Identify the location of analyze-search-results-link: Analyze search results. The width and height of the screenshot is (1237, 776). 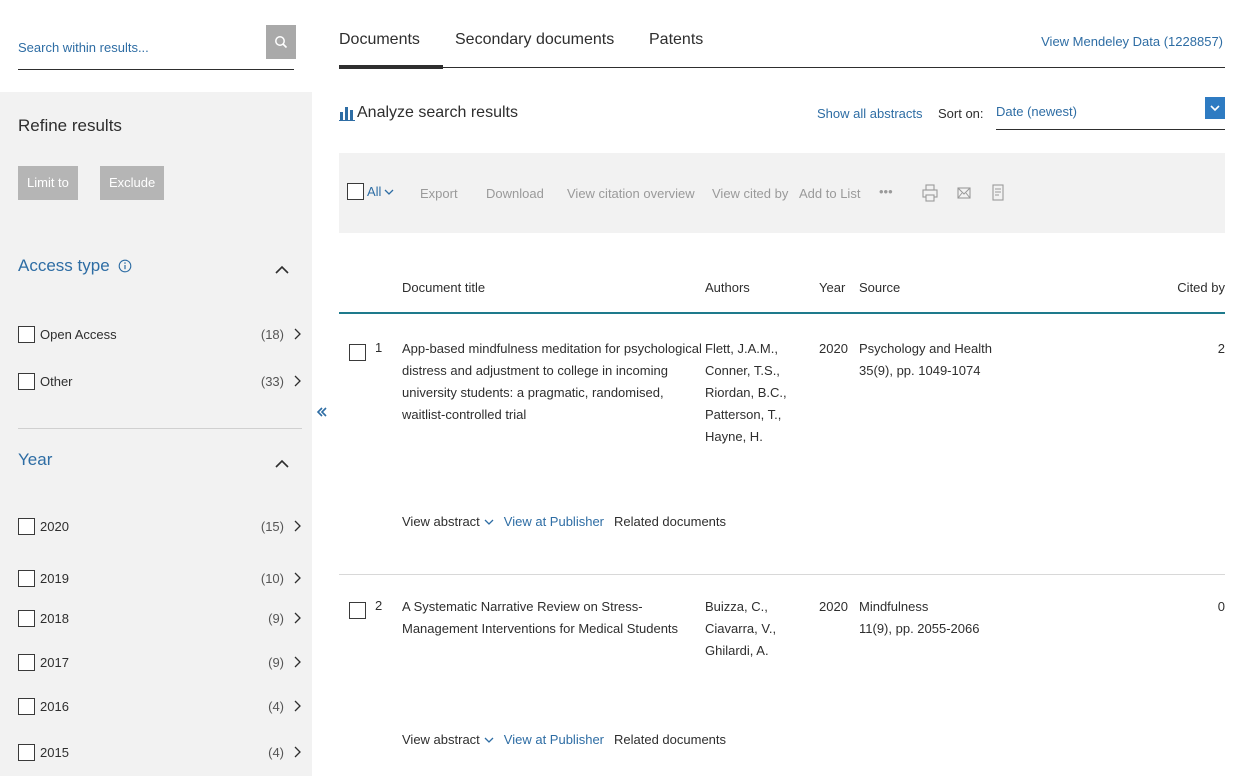
(428, 113).